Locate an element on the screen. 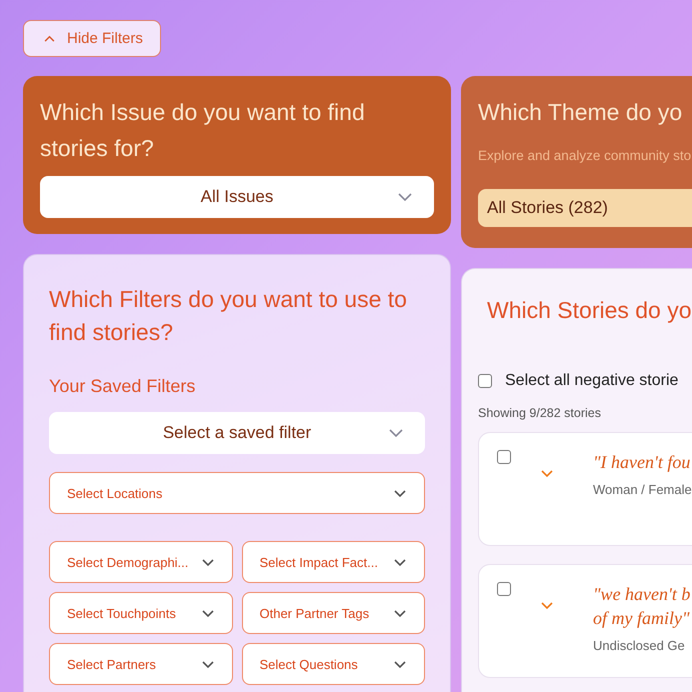  story-meta: Undisclosed Ge is located at coordinates (639, 645).